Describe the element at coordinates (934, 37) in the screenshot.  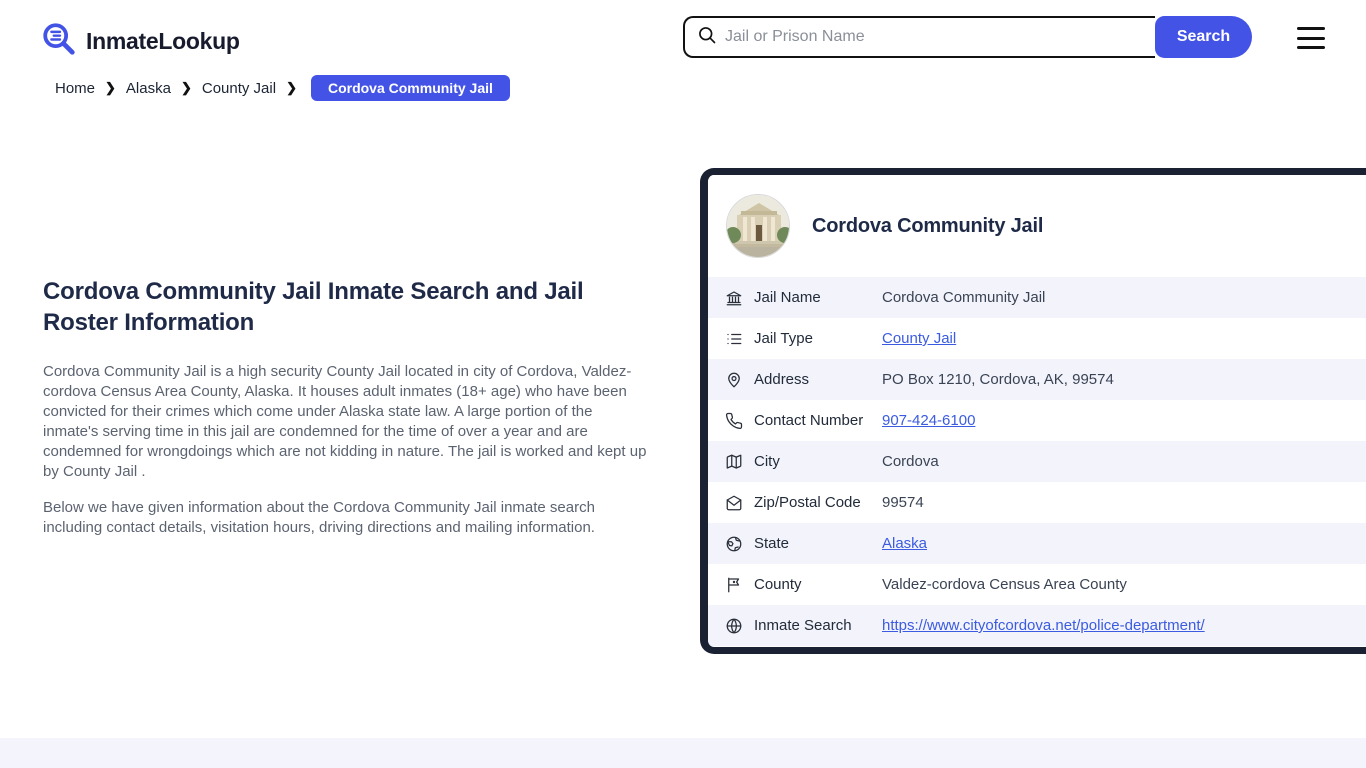
I see `search-input` at that location.